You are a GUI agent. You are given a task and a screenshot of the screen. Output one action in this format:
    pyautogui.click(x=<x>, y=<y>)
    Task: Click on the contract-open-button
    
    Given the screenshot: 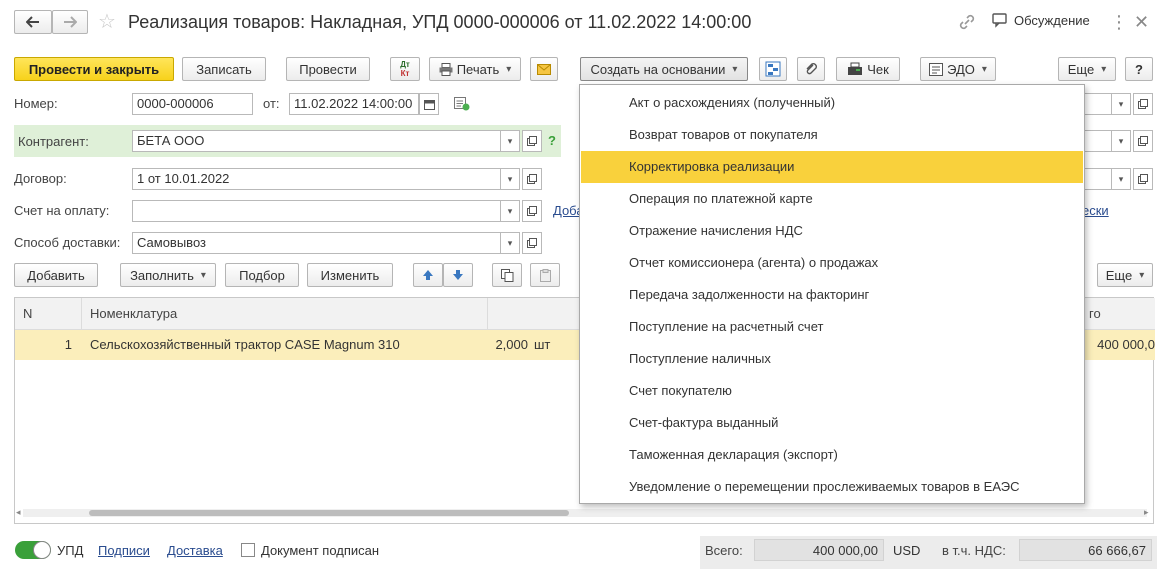 What is the action you would take?
    pyautogui.click(x=532, y=179)
    